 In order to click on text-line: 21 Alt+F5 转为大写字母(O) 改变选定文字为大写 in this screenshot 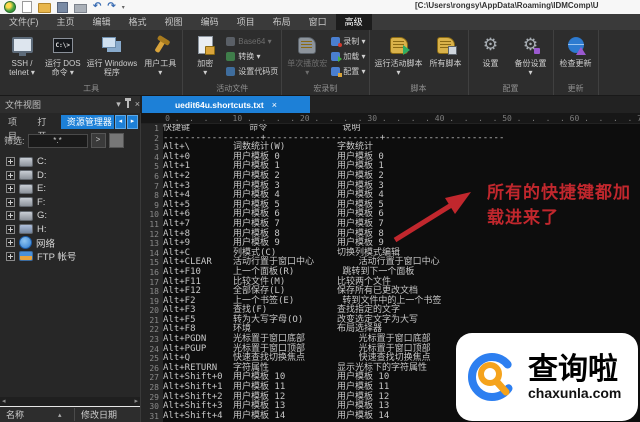, I will do `click(390, 320)`.